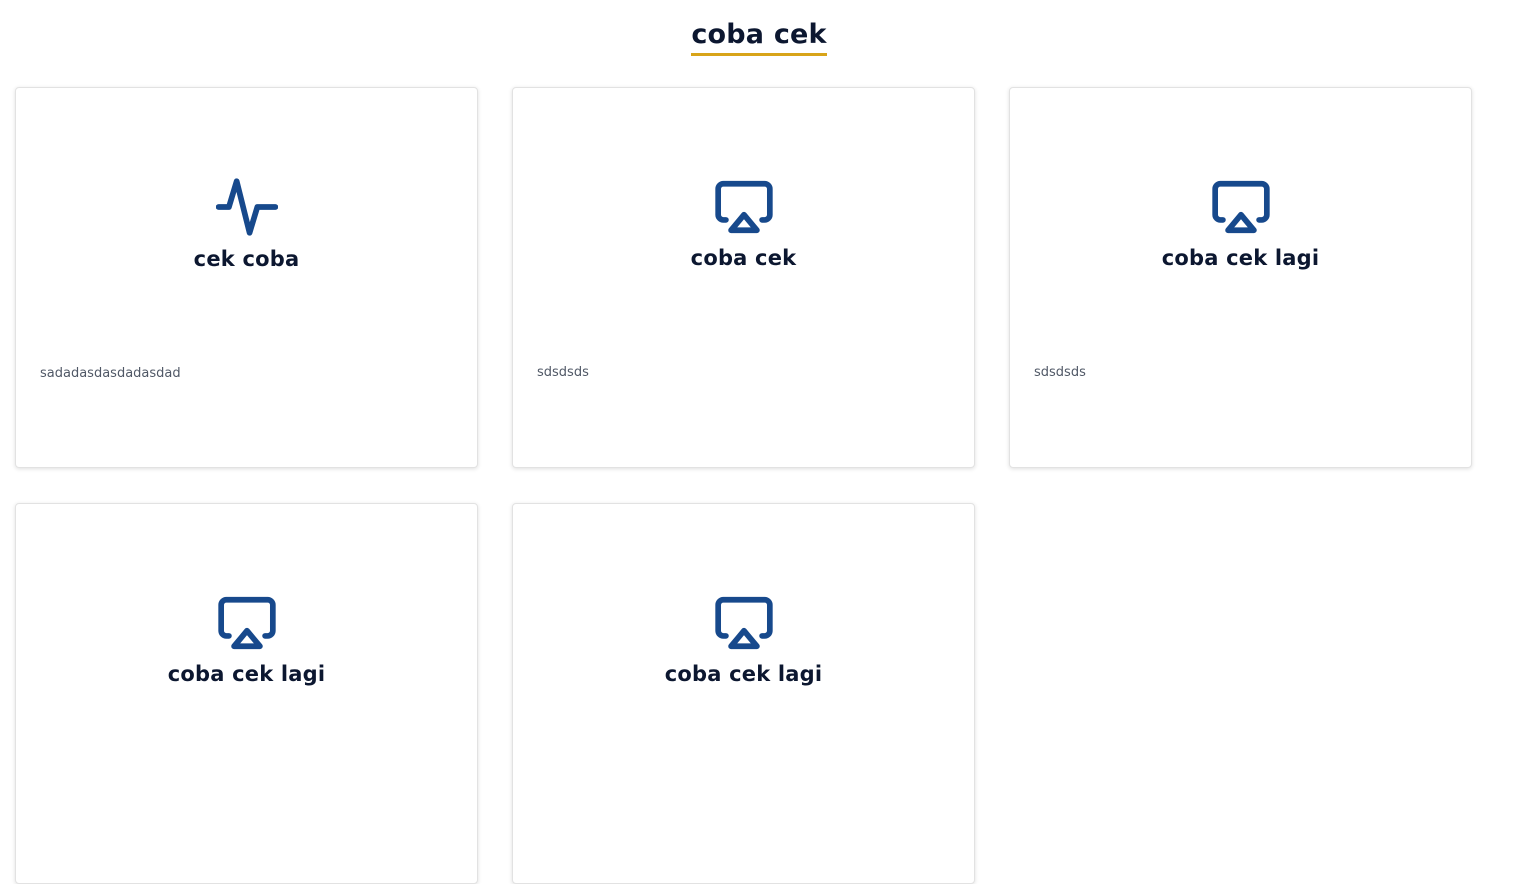 The image size is (1518, 884). What do you see at coordinates (743, 258) in the screenshot?
I see `card-title: coba cek` at bounding box center [743, 258].